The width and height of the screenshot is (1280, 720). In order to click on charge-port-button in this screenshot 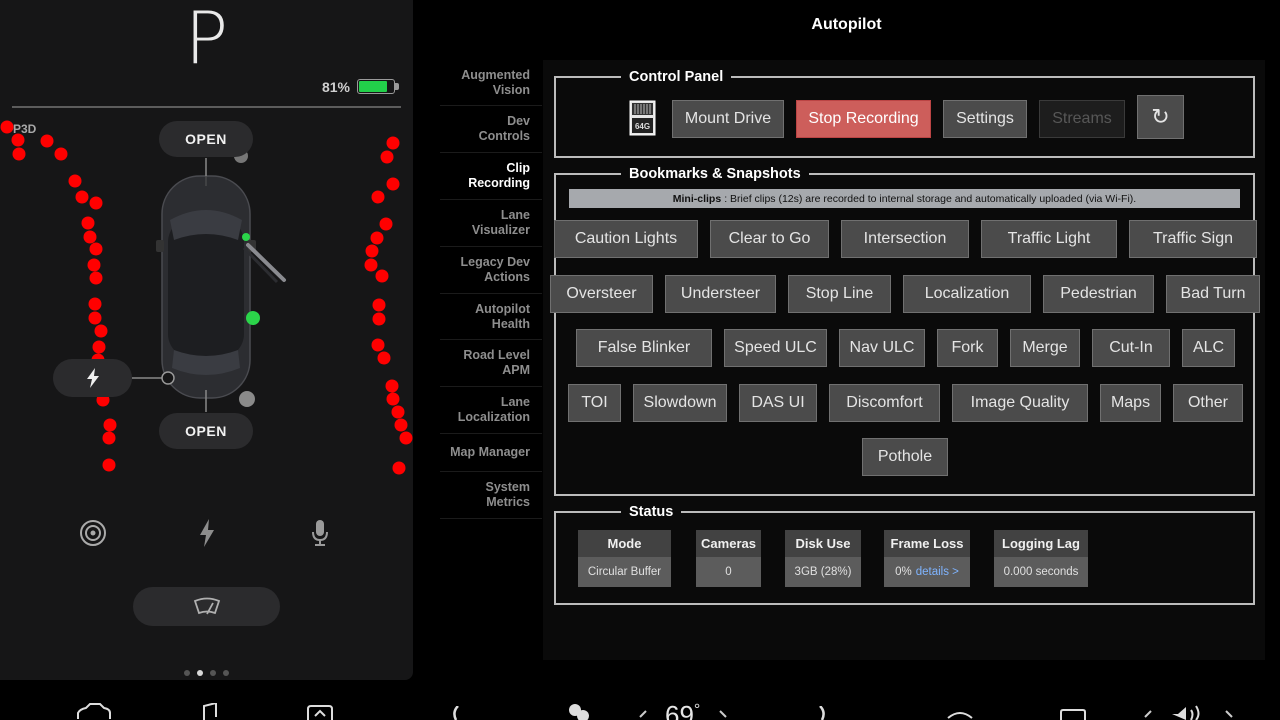, I will do `click(92, 378)`.